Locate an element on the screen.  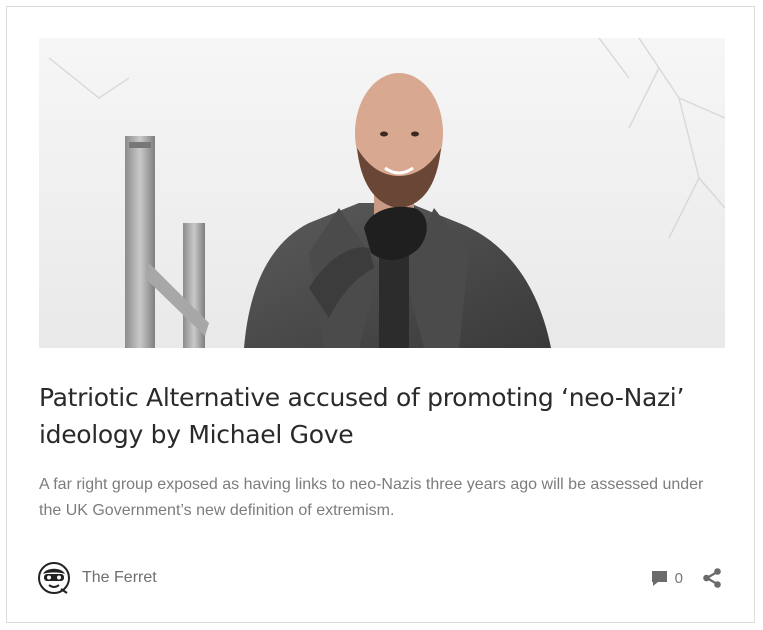
author-link: The Ferret is located at coordinates (97, 578).